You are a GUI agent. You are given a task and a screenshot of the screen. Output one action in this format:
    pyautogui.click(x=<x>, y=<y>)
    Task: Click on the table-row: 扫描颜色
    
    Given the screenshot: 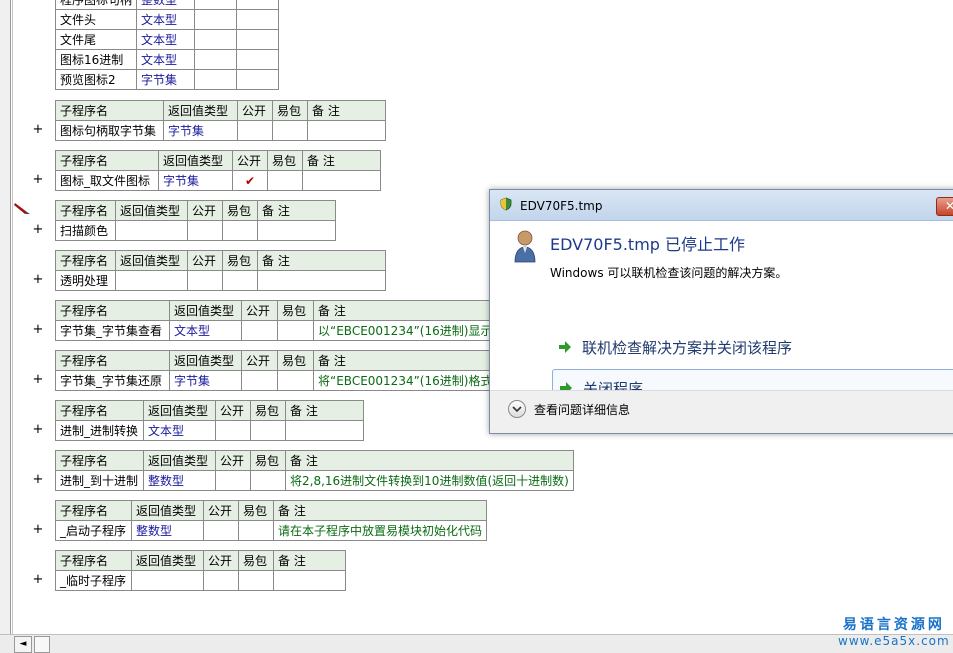 What is the action you would take?
    pyautogui.click(x=195, y=230)
    